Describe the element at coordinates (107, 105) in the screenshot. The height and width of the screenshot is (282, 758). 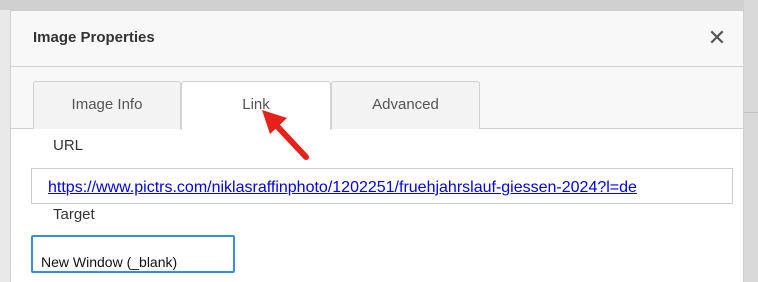
I see `tab-image-info: Image Info` at that location.